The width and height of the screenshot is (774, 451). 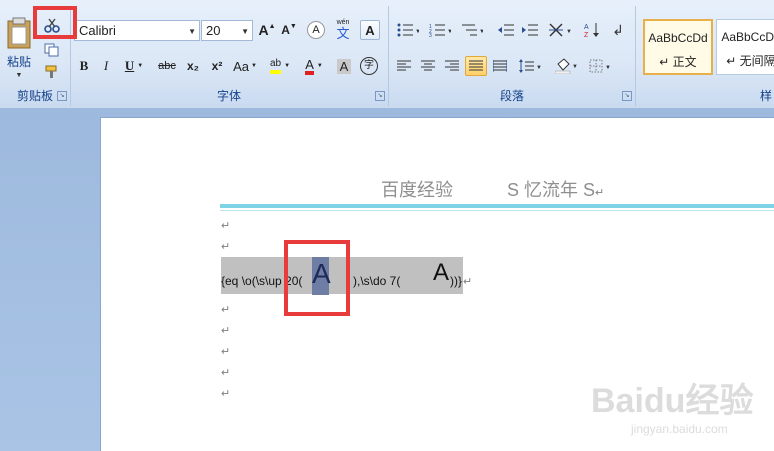 I want to click on enclose-characters-button: 字, so click(x=369, y=66).